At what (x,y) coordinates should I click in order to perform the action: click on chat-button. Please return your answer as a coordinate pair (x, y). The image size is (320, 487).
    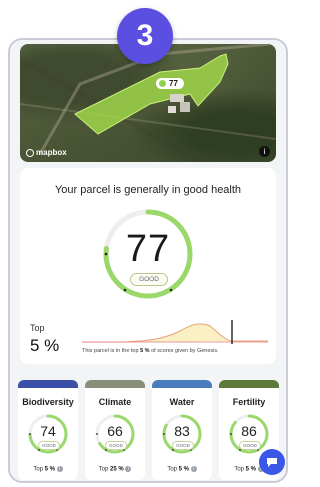
    Looking at the image, I should click on (272, 462).